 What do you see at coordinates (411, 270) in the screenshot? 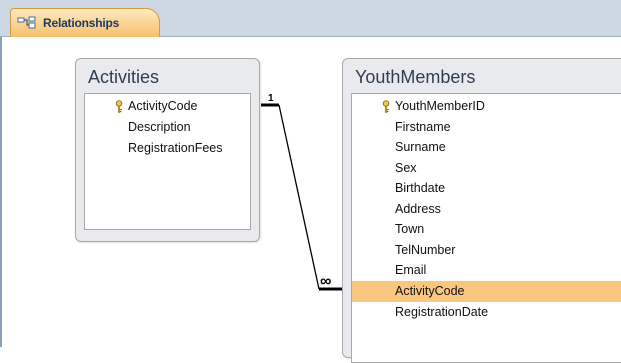
I see `field-label: Email` at bounding box center [411, 270].